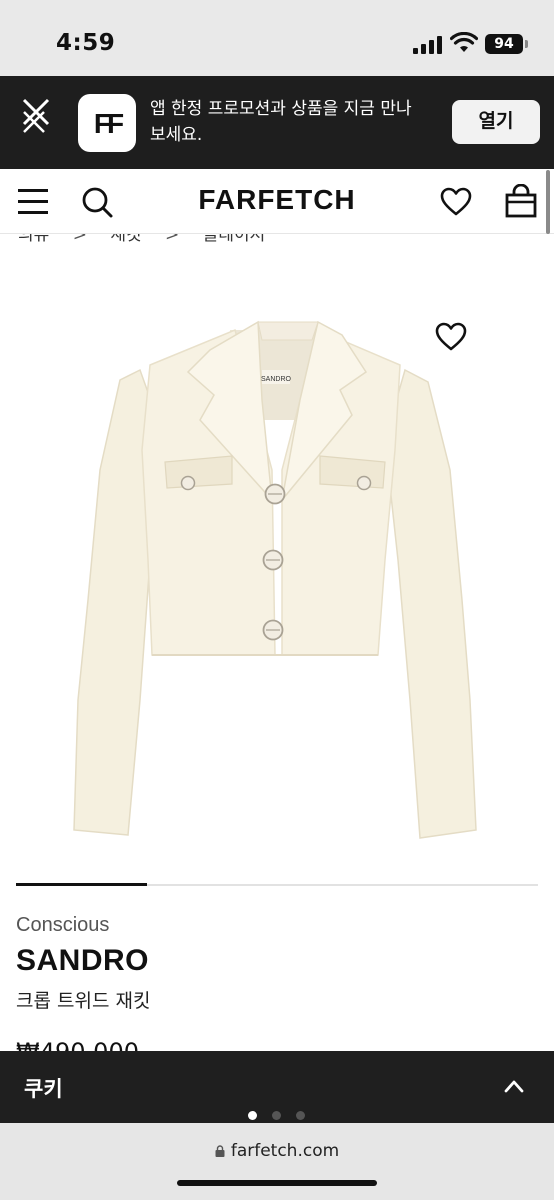  What do you see at coordinates (35, 114) in the screenshot?
I see `close-icon` at bounding box center [35, 114].